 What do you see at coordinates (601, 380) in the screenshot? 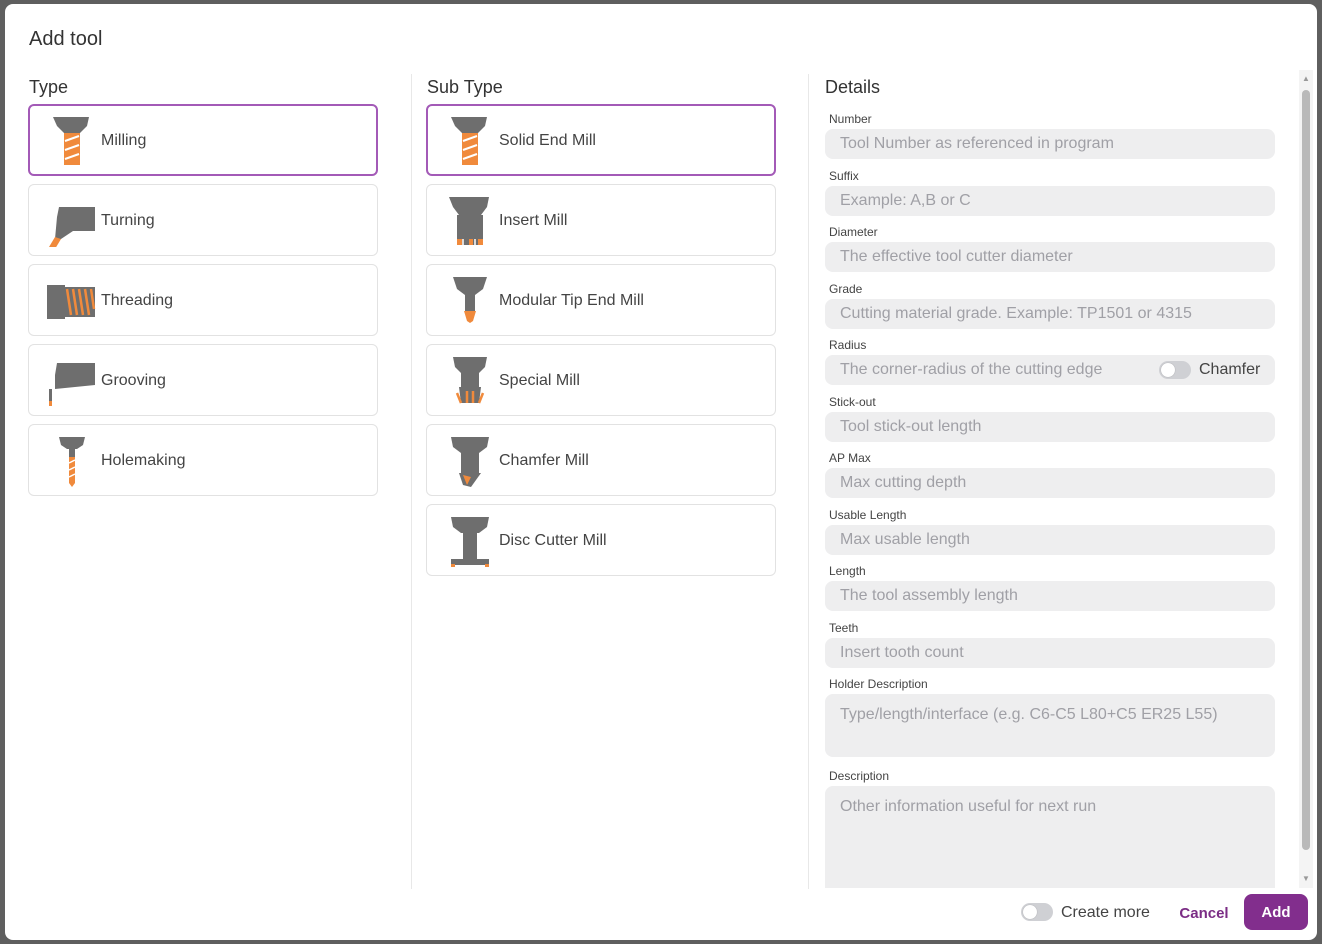
I see `subtype-card-special-mill: Special Mill` at bounding box center [601, 380].